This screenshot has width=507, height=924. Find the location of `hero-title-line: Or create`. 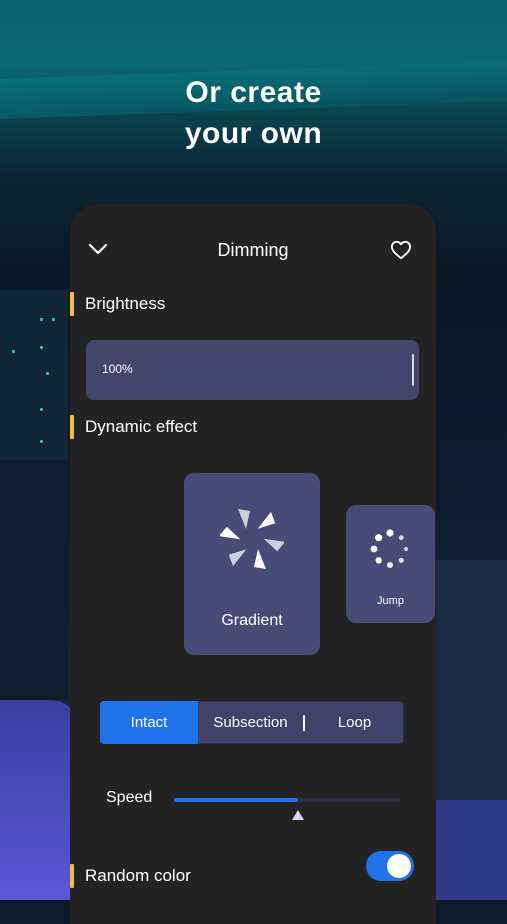

hero-title-line: Or create is located at coordinates (253, 92).